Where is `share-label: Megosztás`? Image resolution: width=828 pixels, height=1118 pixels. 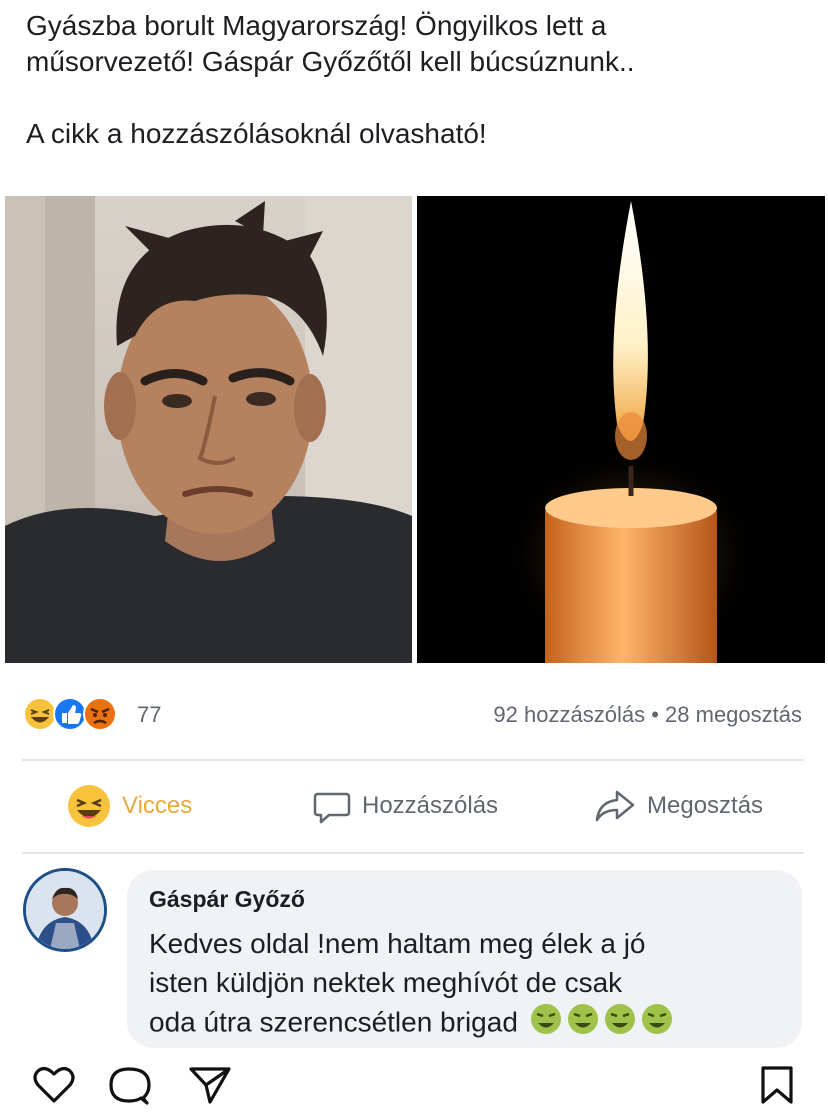
share-label: Megosztás is located at coordinates (705, 805).